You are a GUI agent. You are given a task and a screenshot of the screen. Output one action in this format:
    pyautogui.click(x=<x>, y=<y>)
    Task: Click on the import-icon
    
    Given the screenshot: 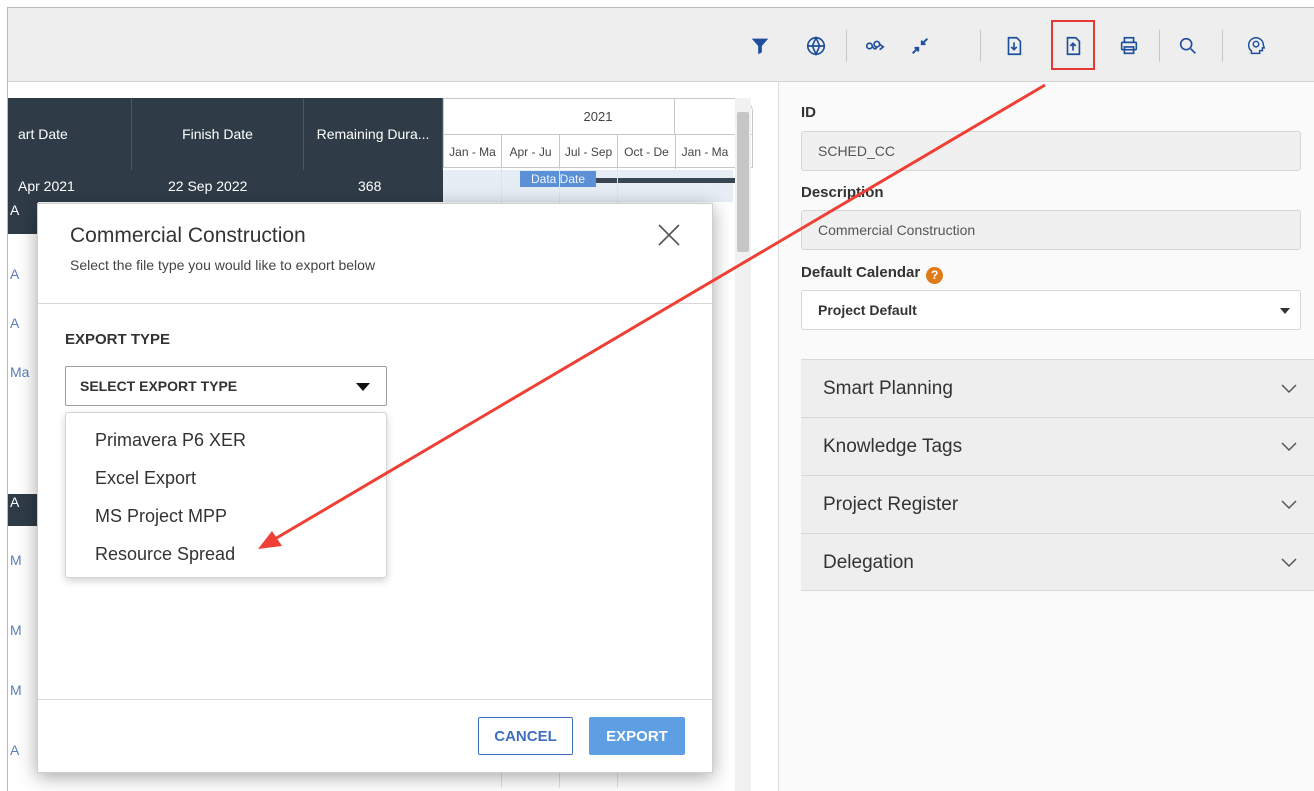 What is the action you would take?
    pyautogui.click(x=1014, y=46)
    